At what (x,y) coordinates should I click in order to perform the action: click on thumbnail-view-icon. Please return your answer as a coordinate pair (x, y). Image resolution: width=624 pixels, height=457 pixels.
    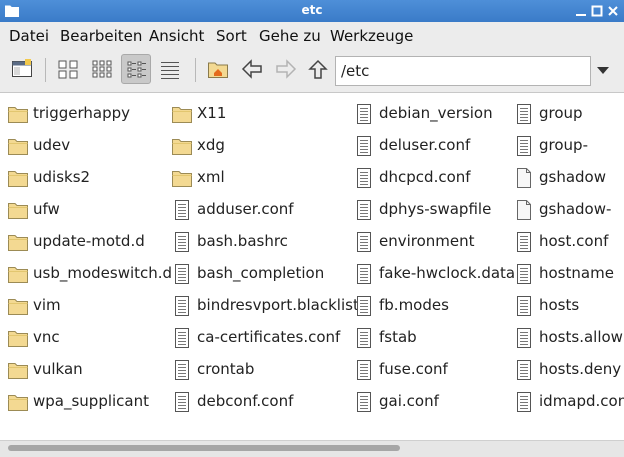
    Looking at the image, I should click on (102, 69).